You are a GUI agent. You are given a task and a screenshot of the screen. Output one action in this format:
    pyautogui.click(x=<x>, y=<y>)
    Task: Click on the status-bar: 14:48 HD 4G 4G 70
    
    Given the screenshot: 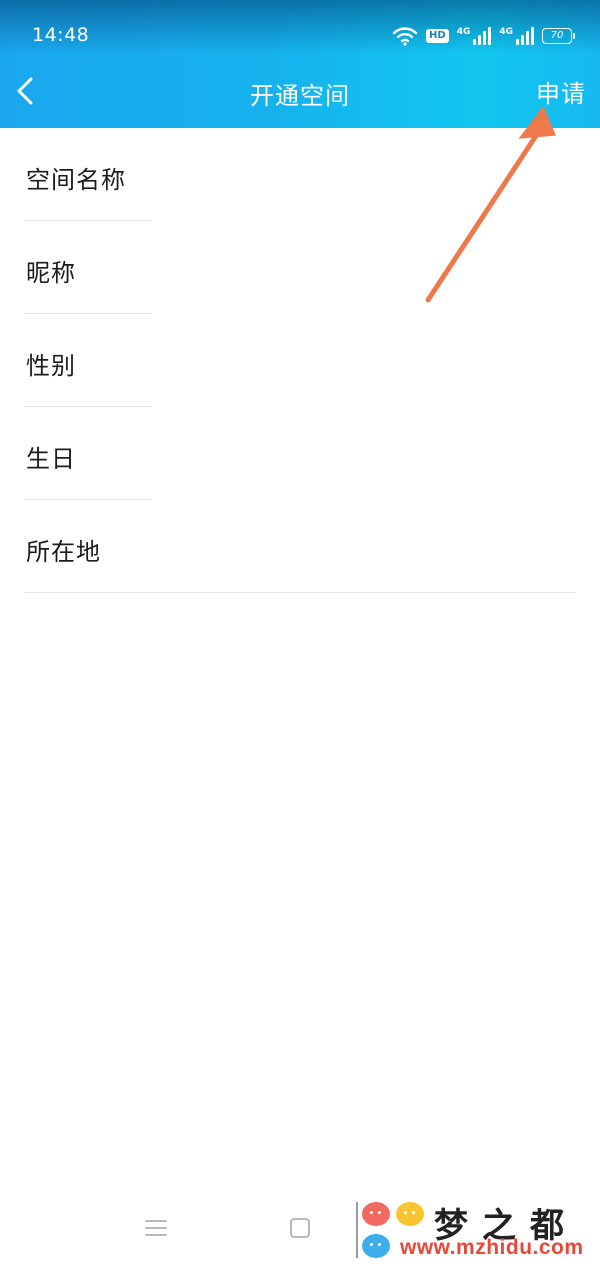 What is the action you would take?
    pyautogui.click(x=300, y=27)
    